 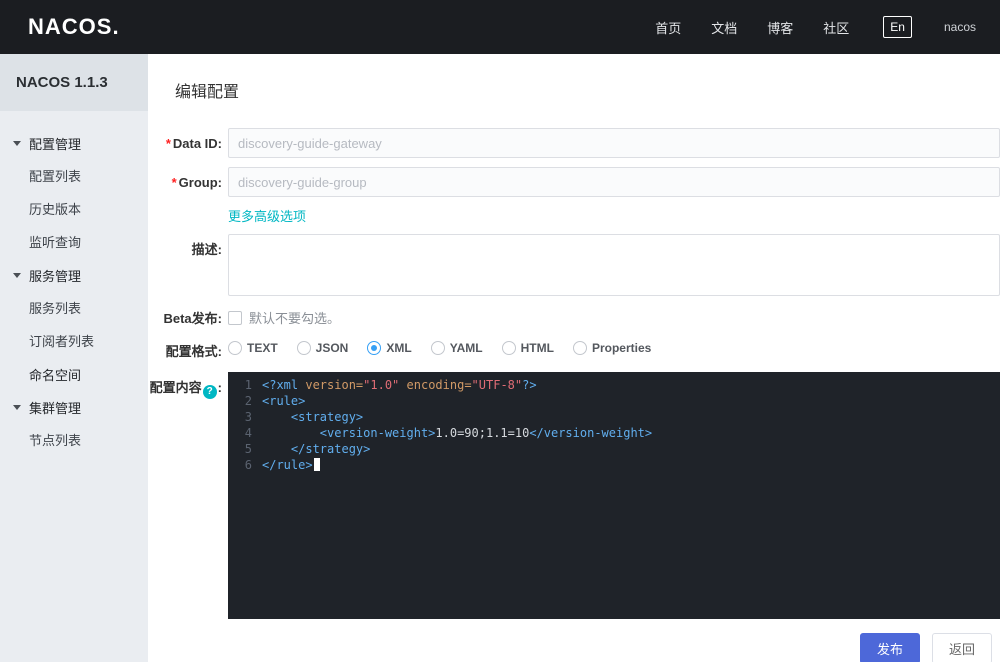 What do you see at coordinates (55, 144) in the screenshot?
I see `sidebar-item-label: 配置管理` at bounding box center [55, 144].